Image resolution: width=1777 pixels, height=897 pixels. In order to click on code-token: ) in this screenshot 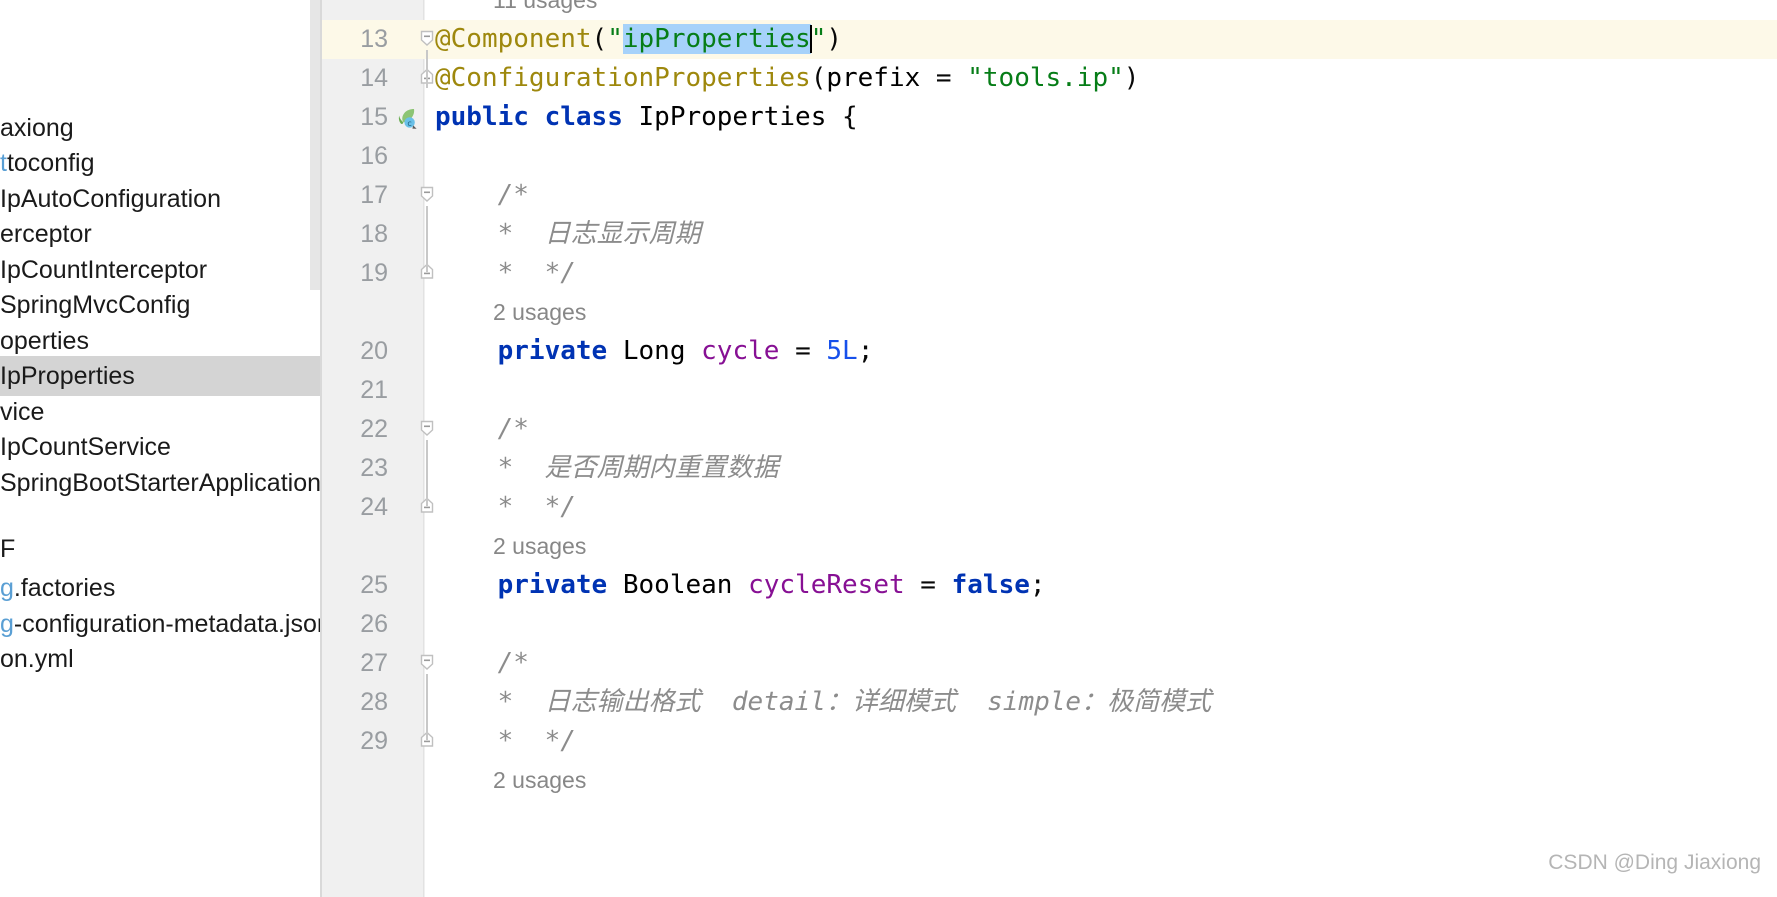, I will do `click(1131, 78)`.